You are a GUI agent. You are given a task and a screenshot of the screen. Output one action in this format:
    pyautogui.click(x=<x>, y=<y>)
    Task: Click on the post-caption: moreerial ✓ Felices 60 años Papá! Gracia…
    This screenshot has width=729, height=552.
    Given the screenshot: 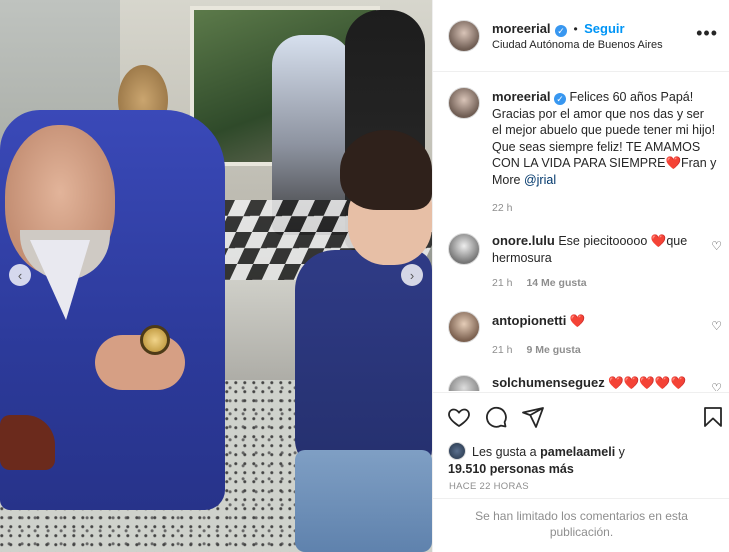 What is the action you would take?
    pyautogui.click(x=604, y=153)
    